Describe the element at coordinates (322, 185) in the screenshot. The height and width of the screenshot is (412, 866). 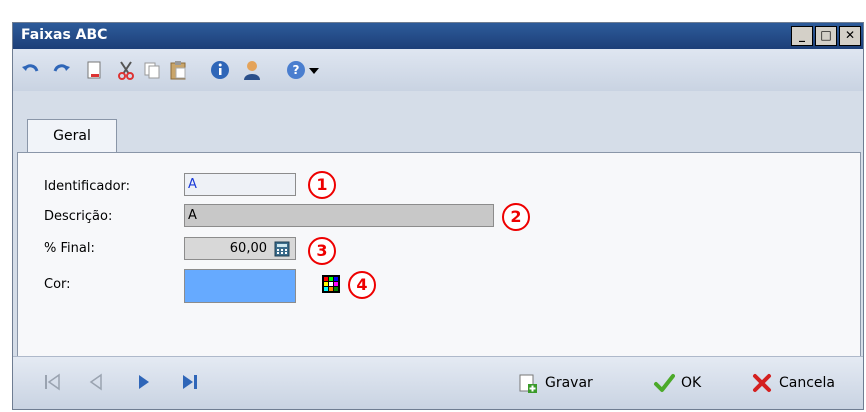
I see `marker-1: 1` at that location.